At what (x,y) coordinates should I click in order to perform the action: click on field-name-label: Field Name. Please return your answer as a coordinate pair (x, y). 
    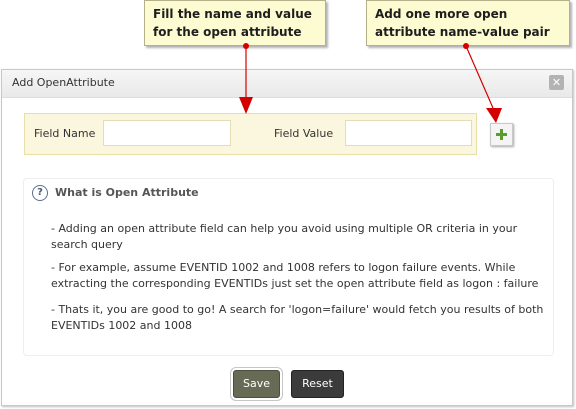
    Looking at the image, I should click on (65, 133).